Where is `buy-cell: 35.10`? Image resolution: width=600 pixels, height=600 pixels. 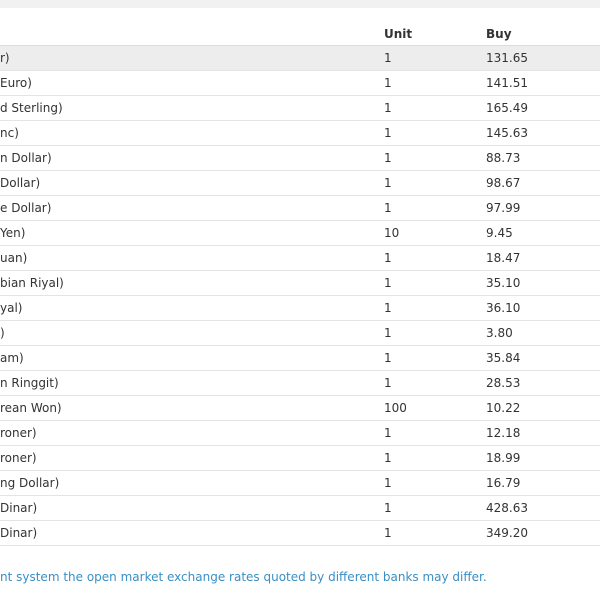
buy-cell: 35.10 is located at coordinates (543, 283).